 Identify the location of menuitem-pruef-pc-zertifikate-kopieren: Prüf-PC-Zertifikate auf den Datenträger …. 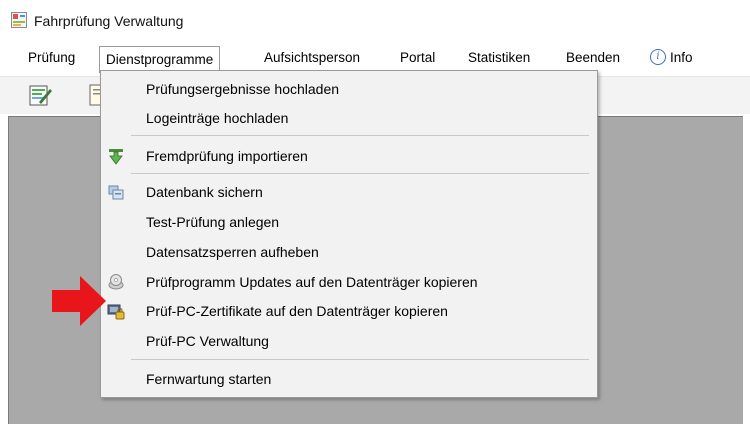
(349, 311).